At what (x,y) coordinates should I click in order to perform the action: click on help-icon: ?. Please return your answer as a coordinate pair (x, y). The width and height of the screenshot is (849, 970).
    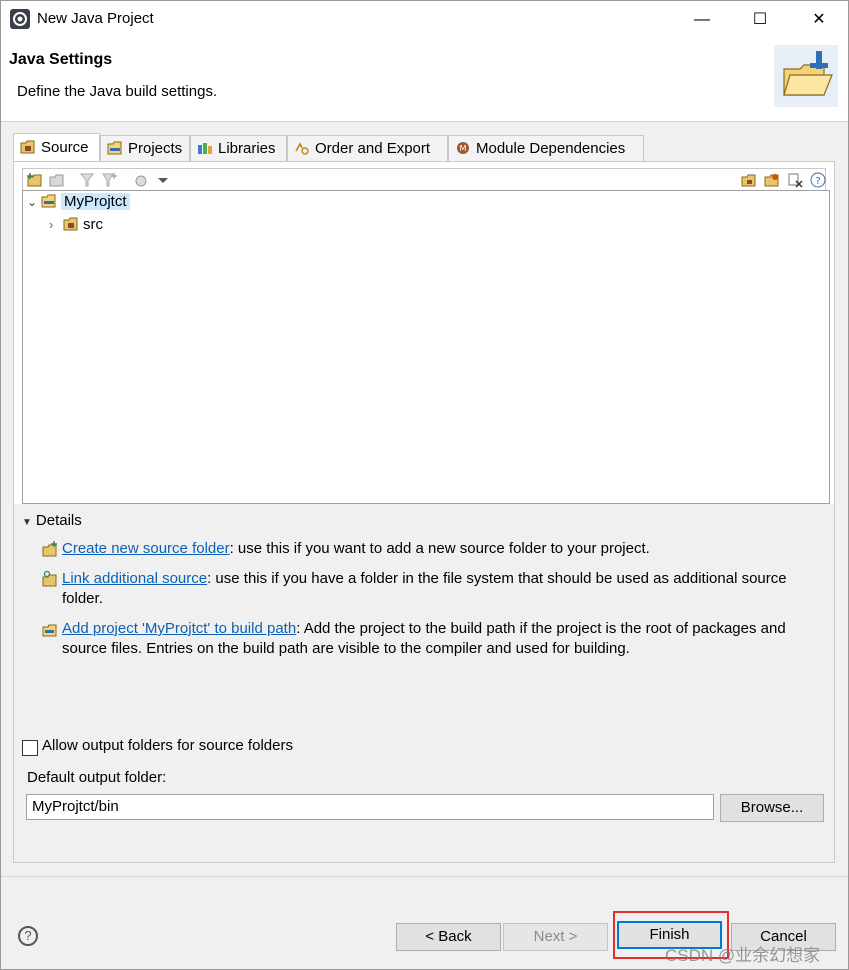
    Looking at the image, I should click on (28, 936).